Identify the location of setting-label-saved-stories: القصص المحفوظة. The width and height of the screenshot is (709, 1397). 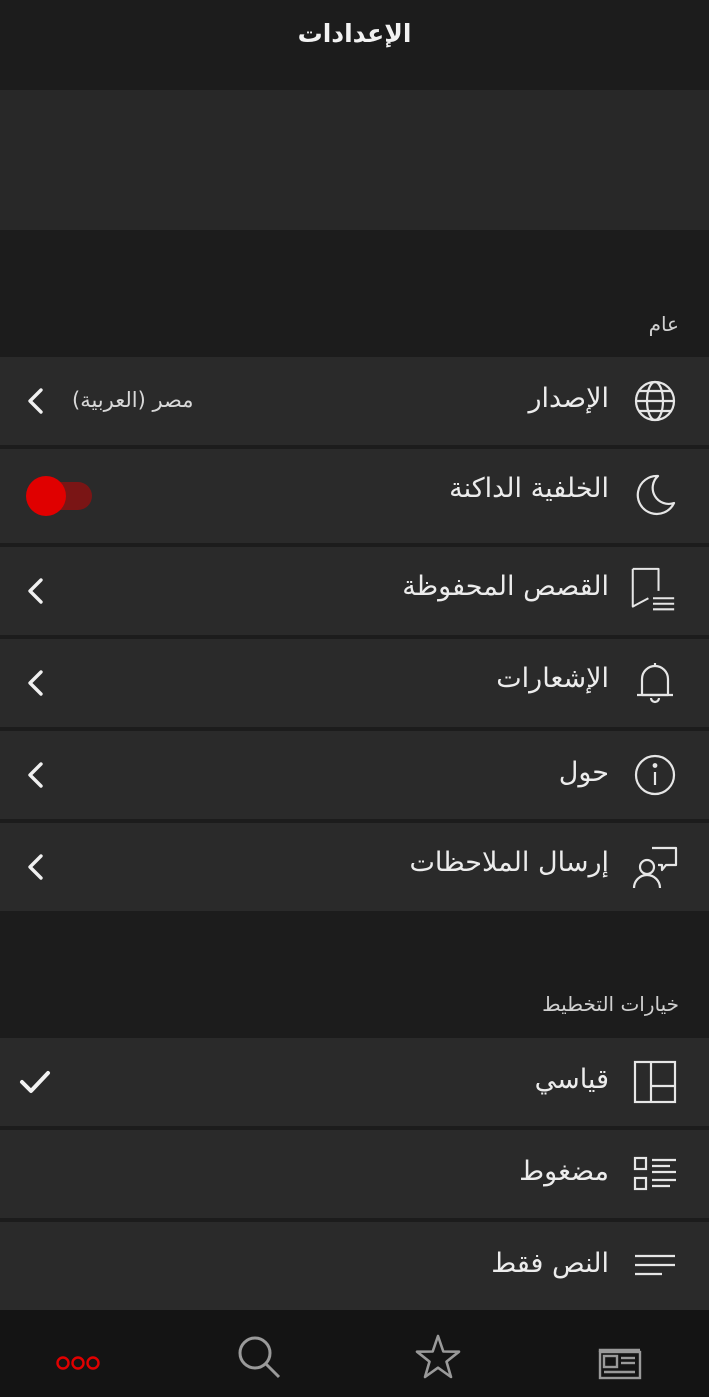
(505, 586).